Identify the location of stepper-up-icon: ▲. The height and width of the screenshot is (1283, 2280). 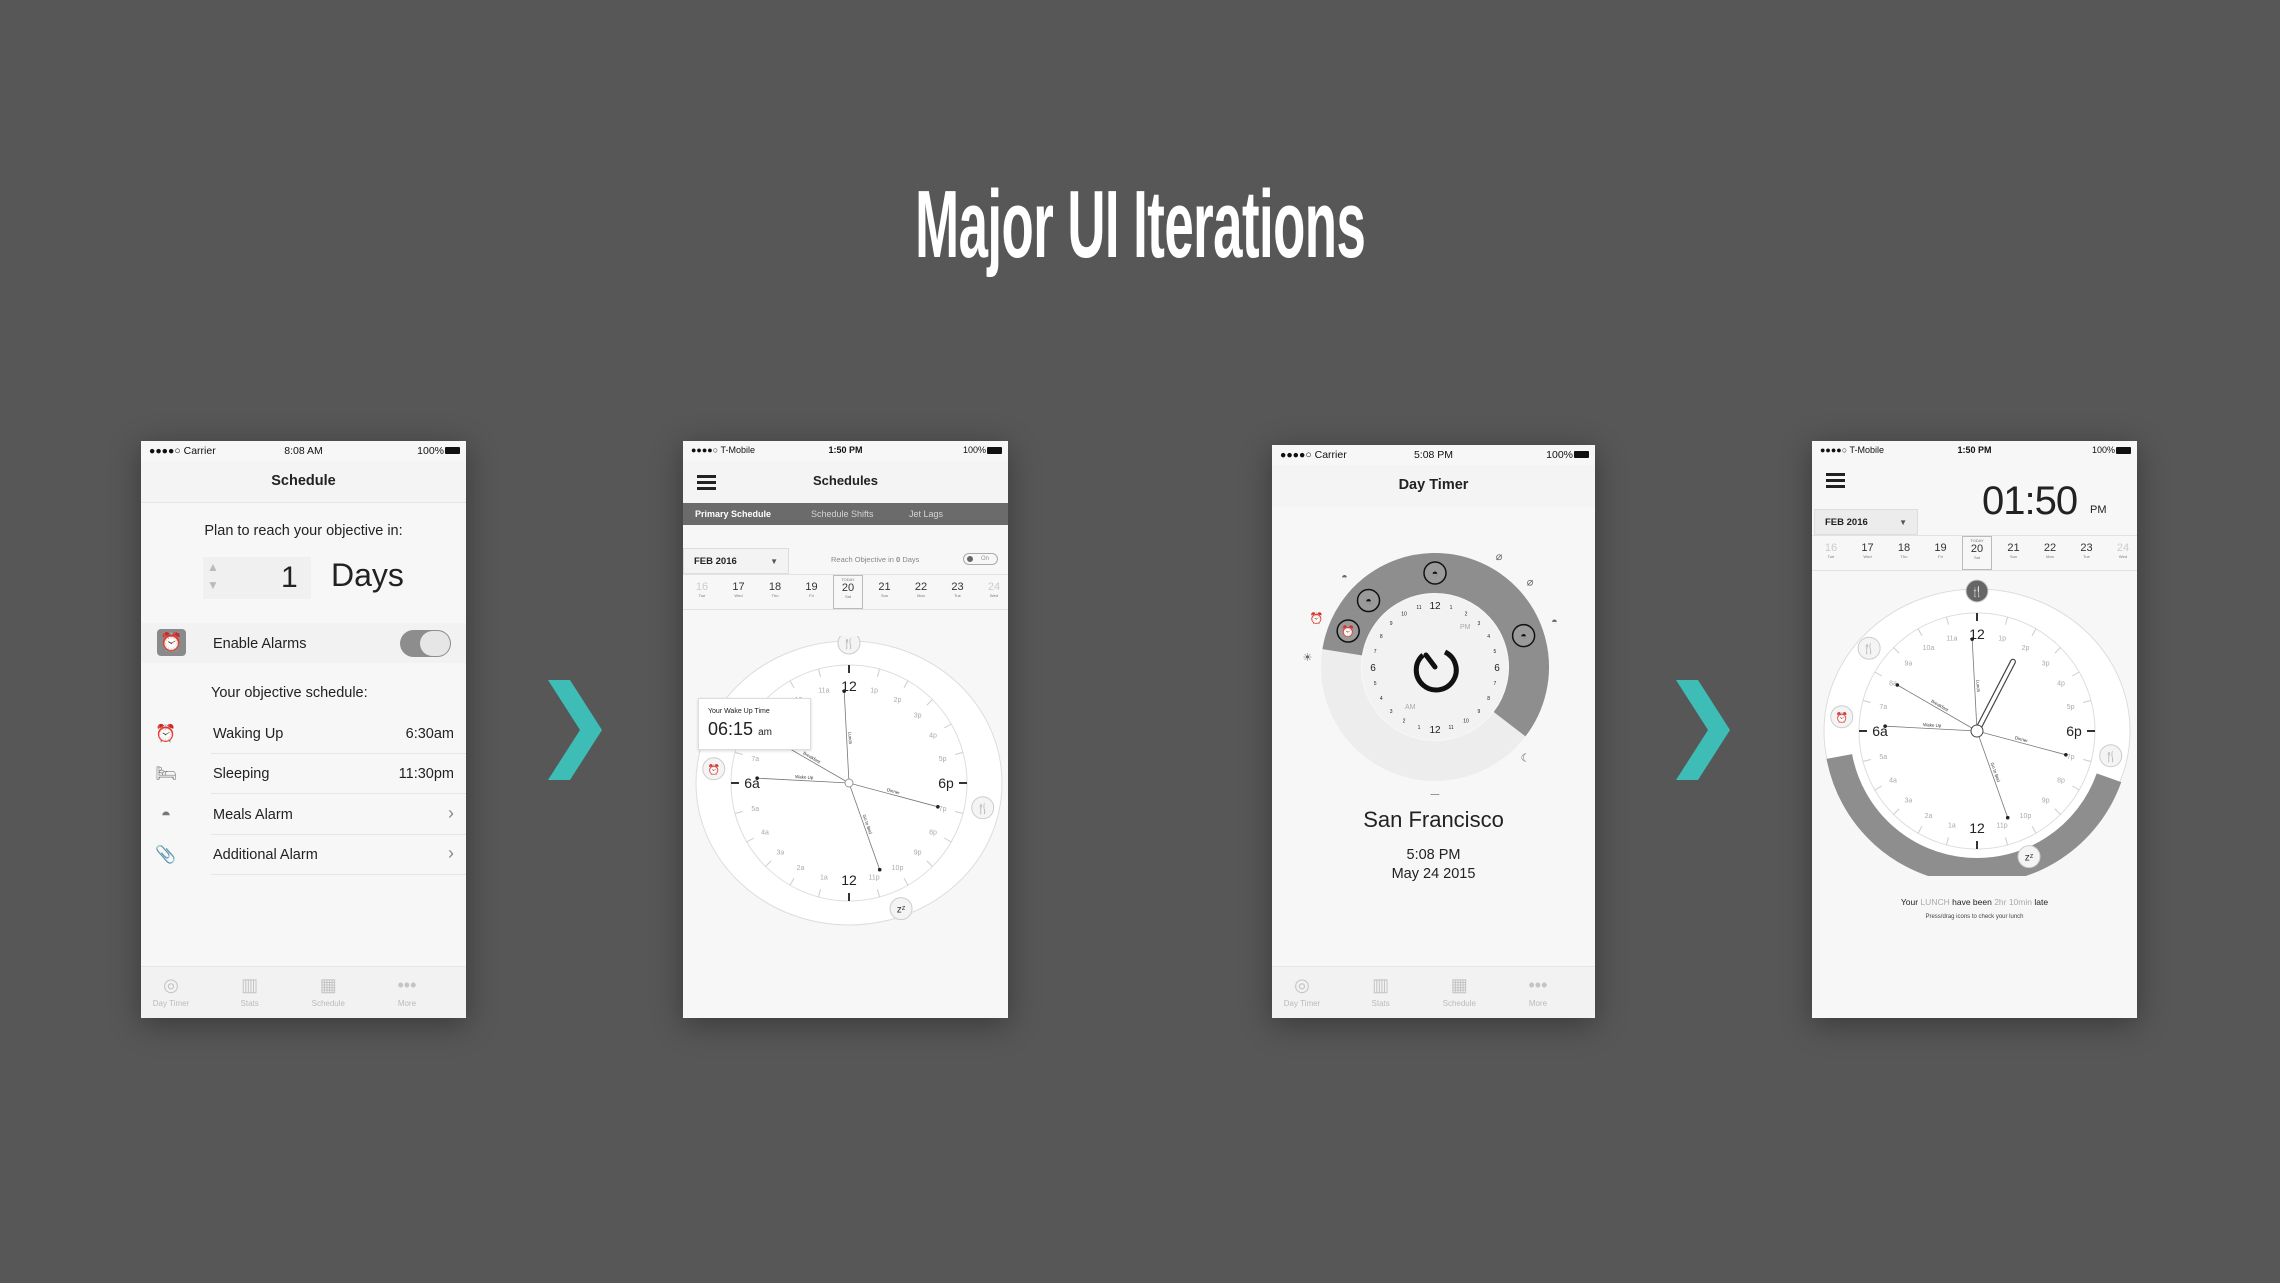
(213, 567).